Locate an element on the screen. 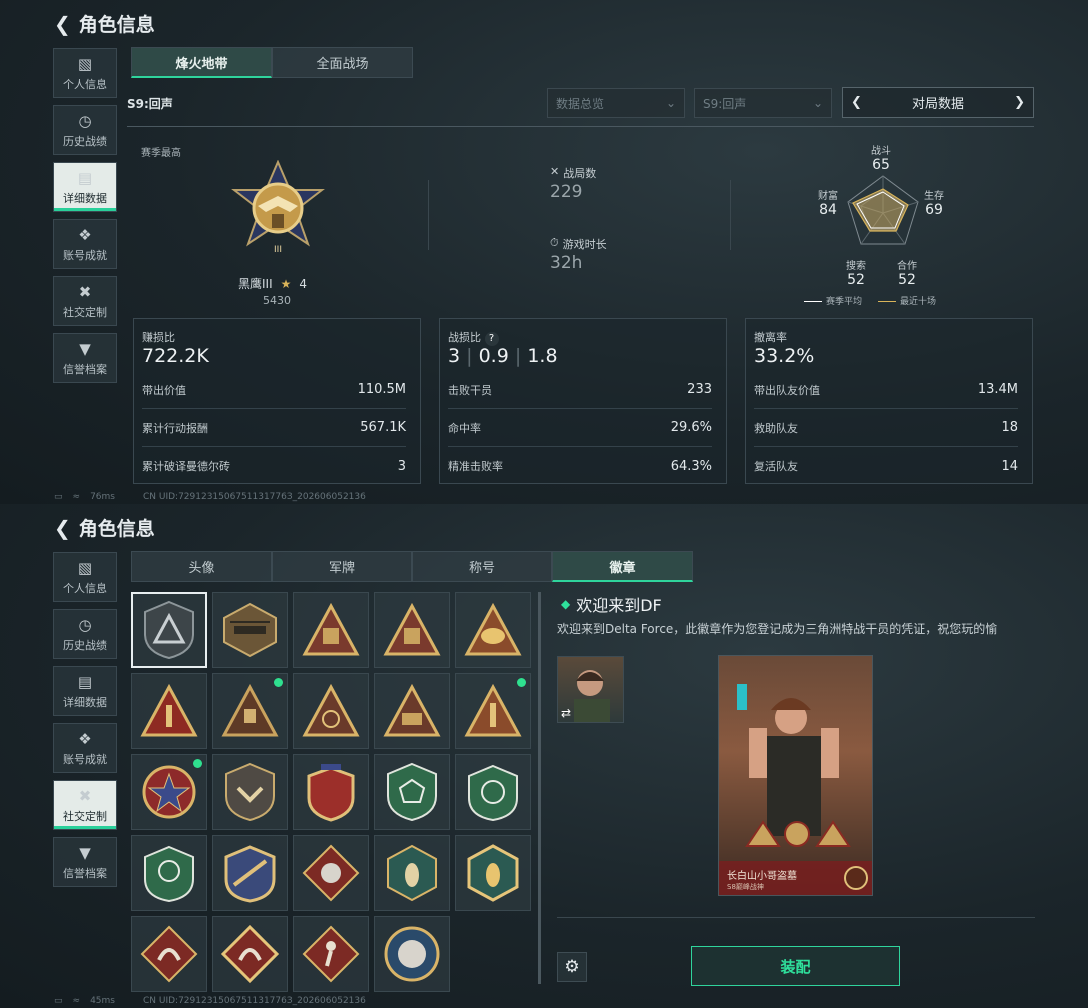 Image resolution: width=1088 pixels, height=1008 pixels. svg-text: III is located at coordinates (278, 250).